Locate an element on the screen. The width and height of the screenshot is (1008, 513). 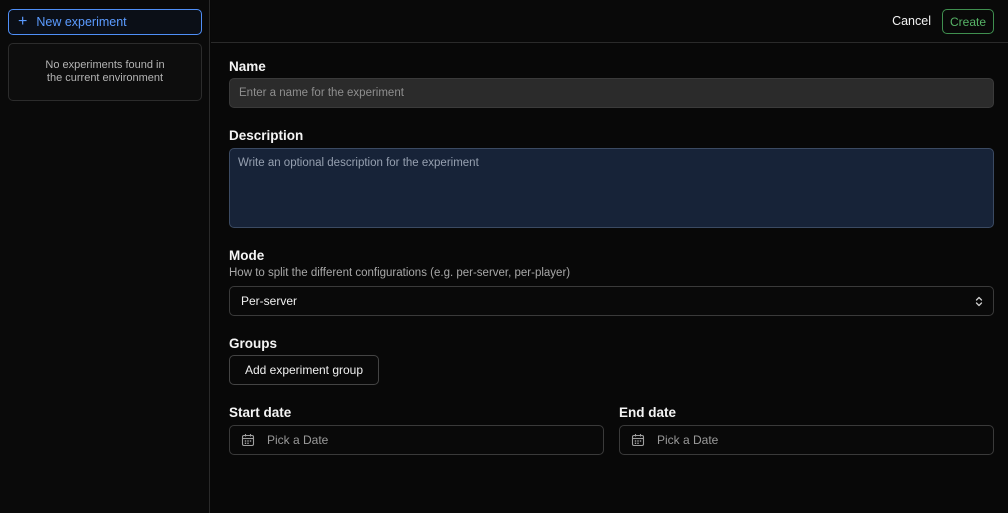
create-button: Create is located at coordinates (968, 21).